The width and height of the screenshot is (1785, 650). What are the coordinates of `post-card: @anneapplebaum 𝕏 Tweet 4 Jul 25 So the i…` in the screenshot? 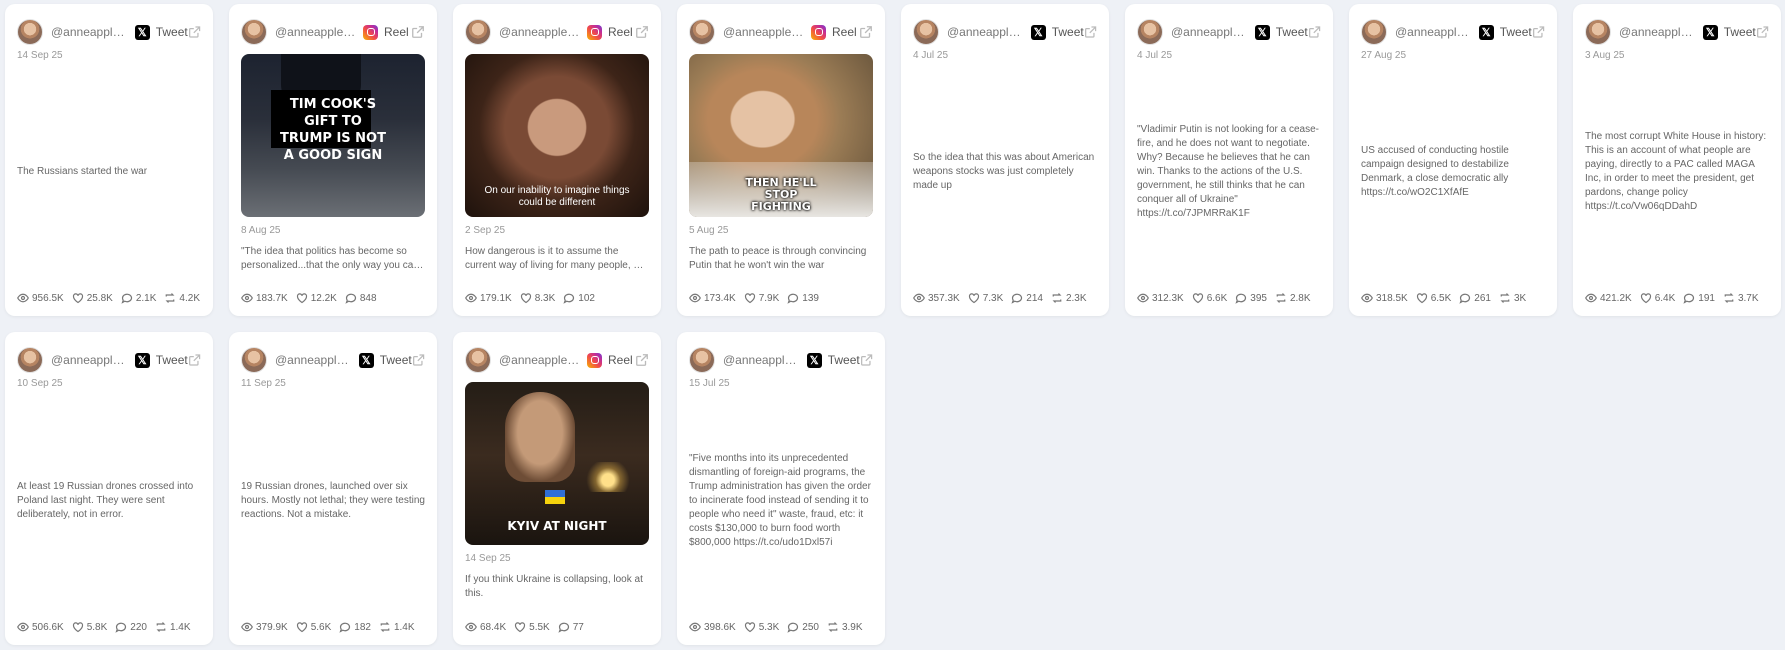 It's located at (1005, 160).